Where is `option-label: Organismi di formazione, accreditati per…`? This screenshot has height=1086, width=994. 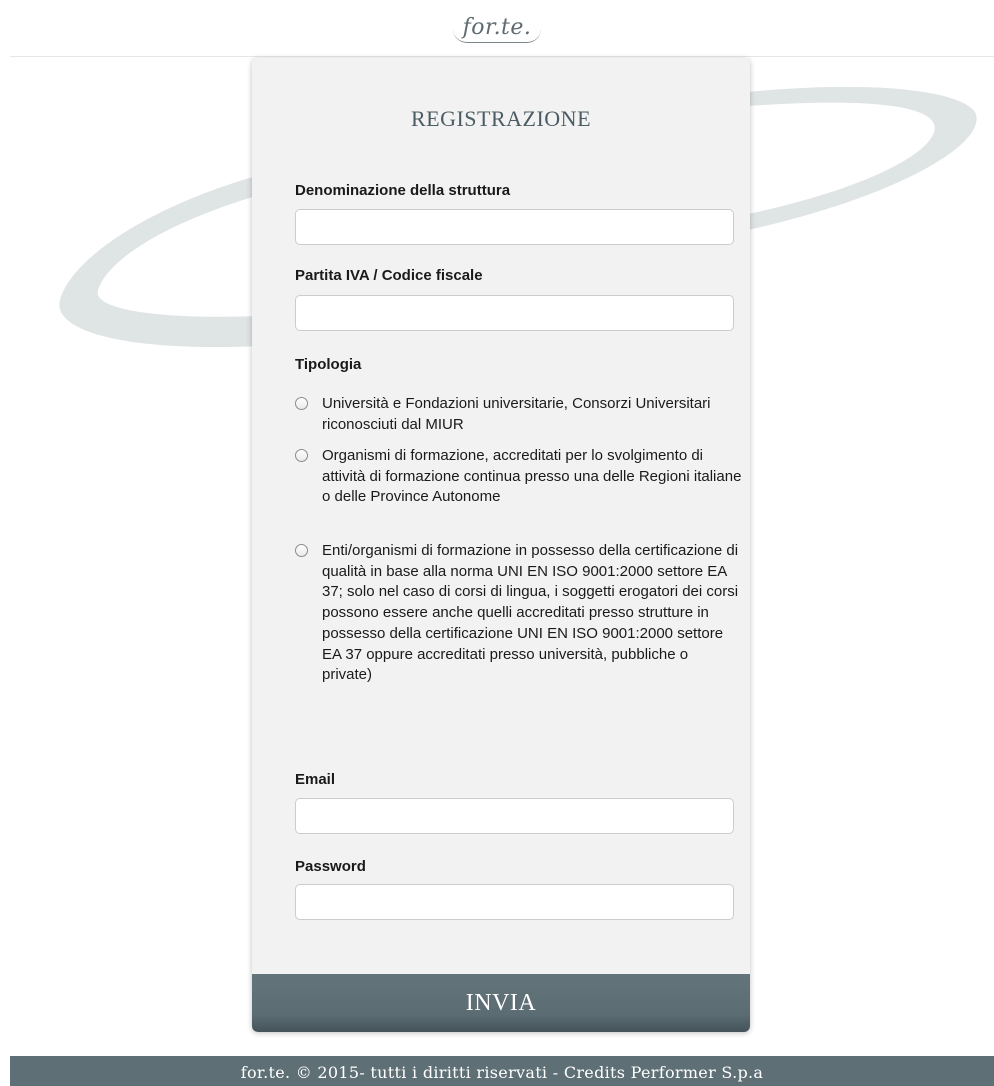
option-label: Organismi di formazione, accreditati per… is located at coordinates (532, 476).